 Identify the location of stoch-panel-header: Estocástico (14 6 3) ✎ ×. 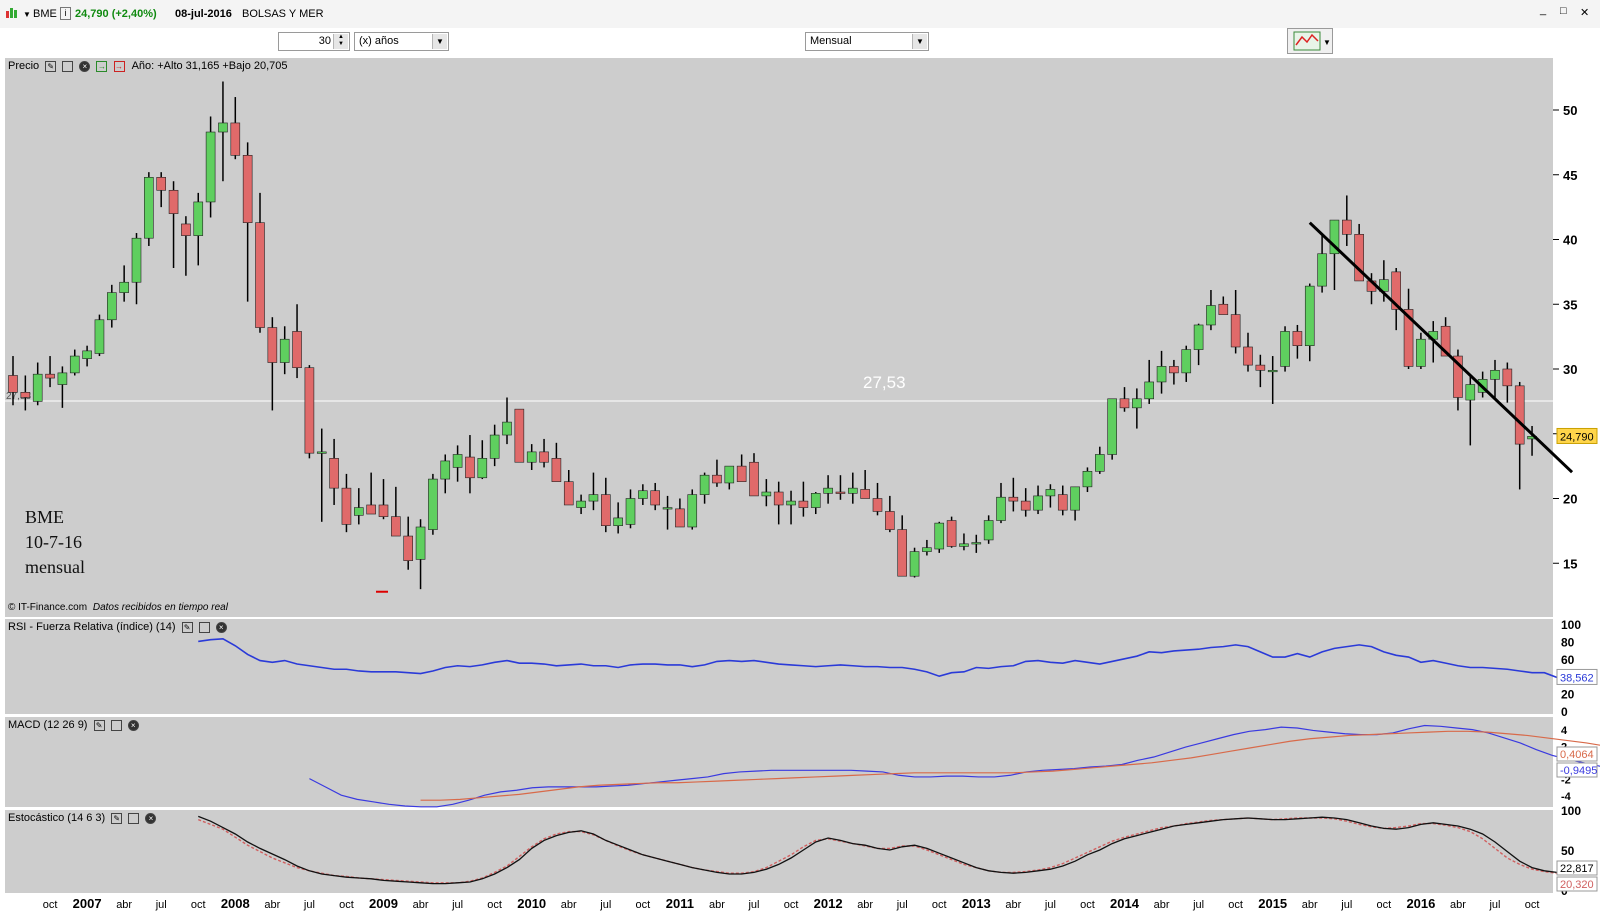
(82, 818).